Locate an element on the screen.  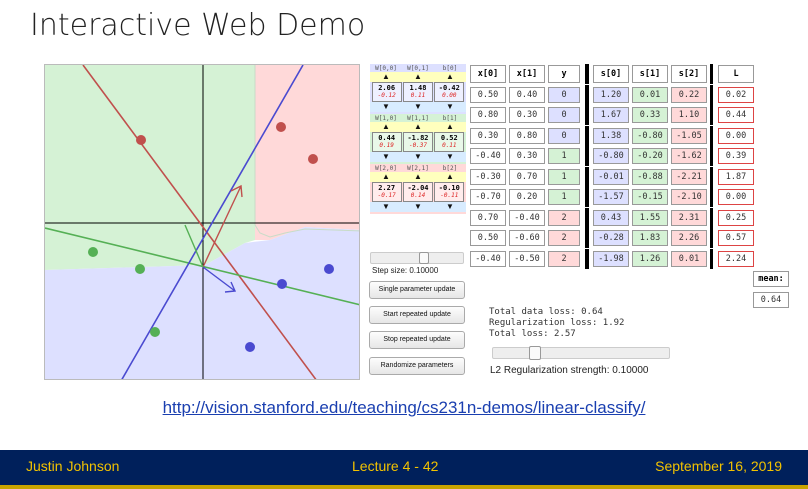
weight-cell: 0.44 0.19 is located at coordinates (386, 142).